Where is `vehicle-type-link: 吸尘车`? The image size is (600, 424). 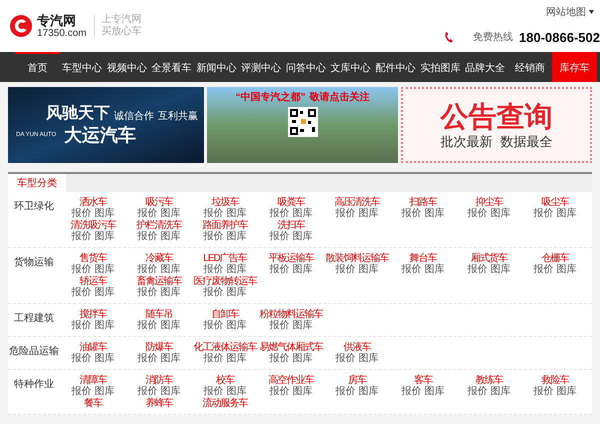
vehicle-type-link: 吸尘车 is located at coordinates (555, 202).